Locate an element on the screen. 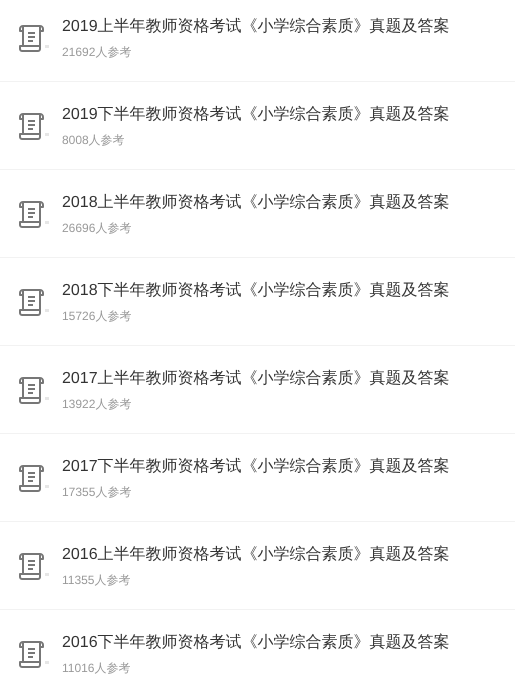 Image resolution: width=515 pixels, height=690 pixels. item-title: 2018下半年教师资格考试《小学综合素质》真题及答案 is located at coordinates (256, 290).